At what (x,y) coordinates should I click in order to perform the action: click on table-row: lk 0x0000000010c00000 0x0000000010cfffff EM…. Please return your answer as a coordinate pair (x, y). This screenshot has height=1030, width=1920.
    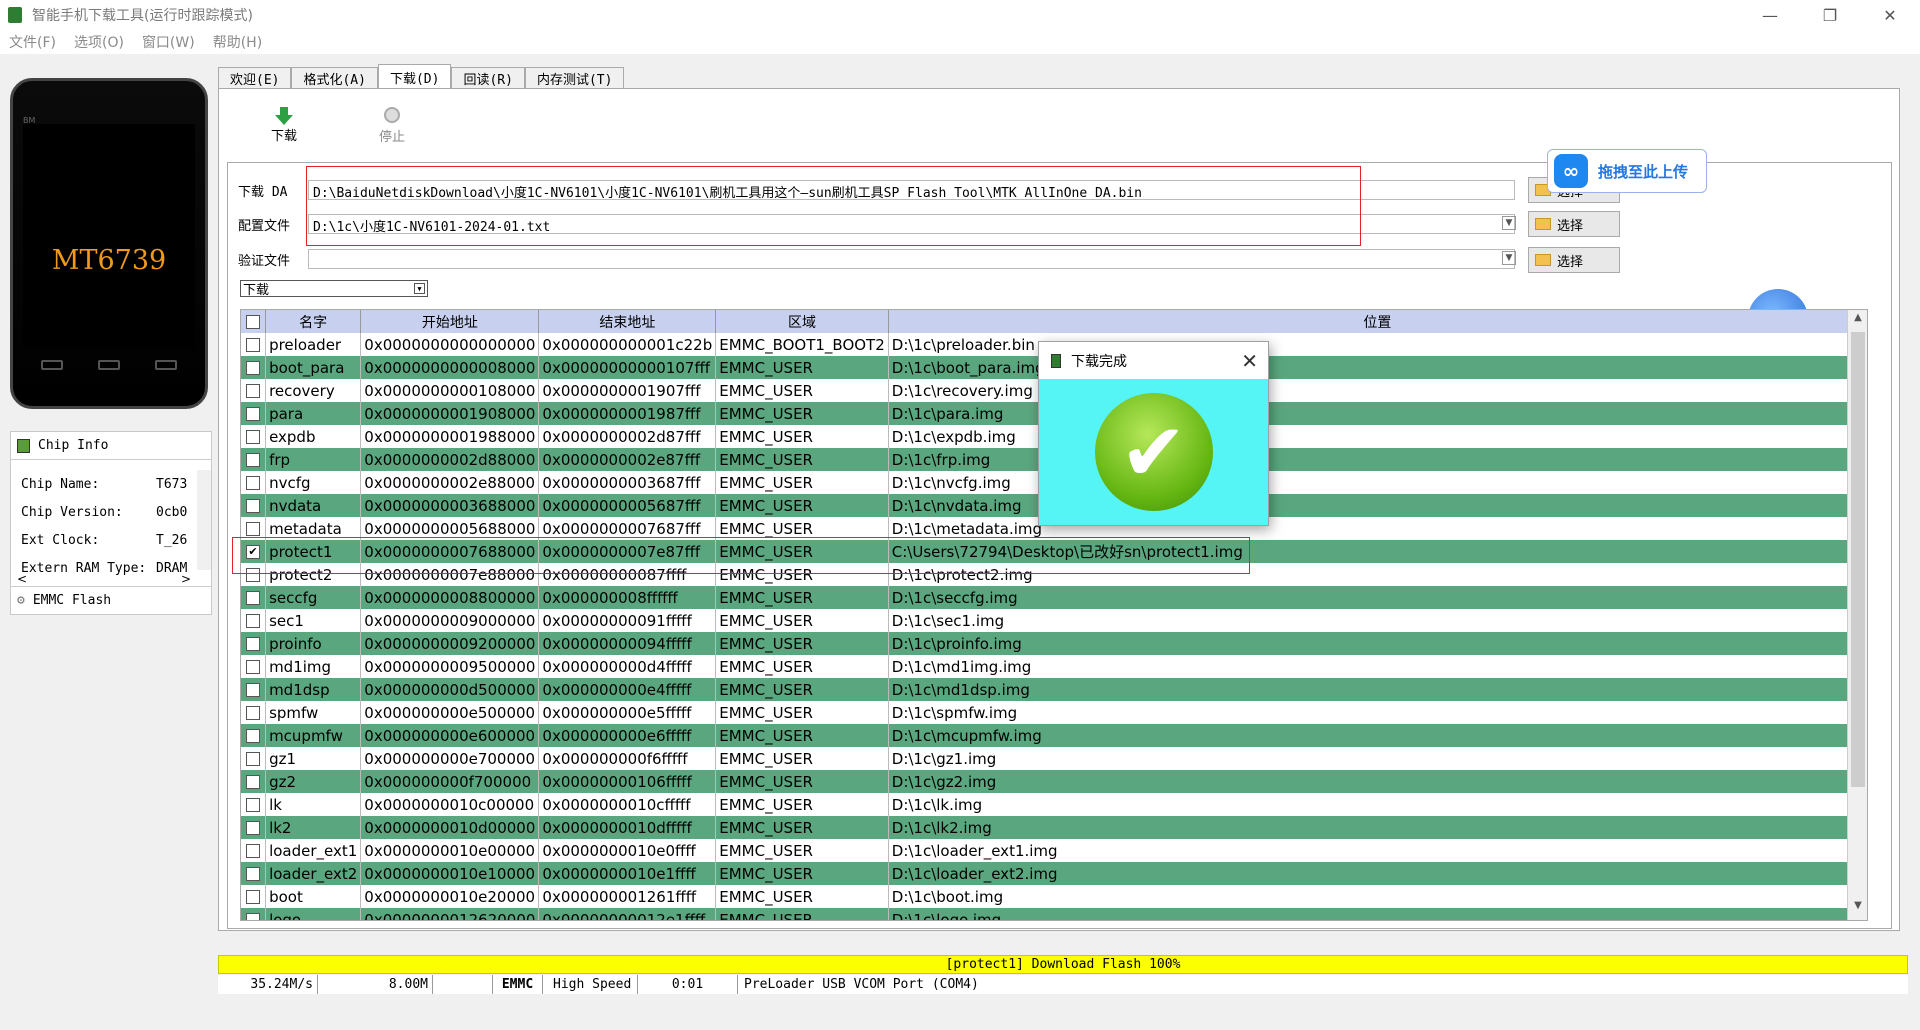
    Looking at the image, I should click on (1054, 804).